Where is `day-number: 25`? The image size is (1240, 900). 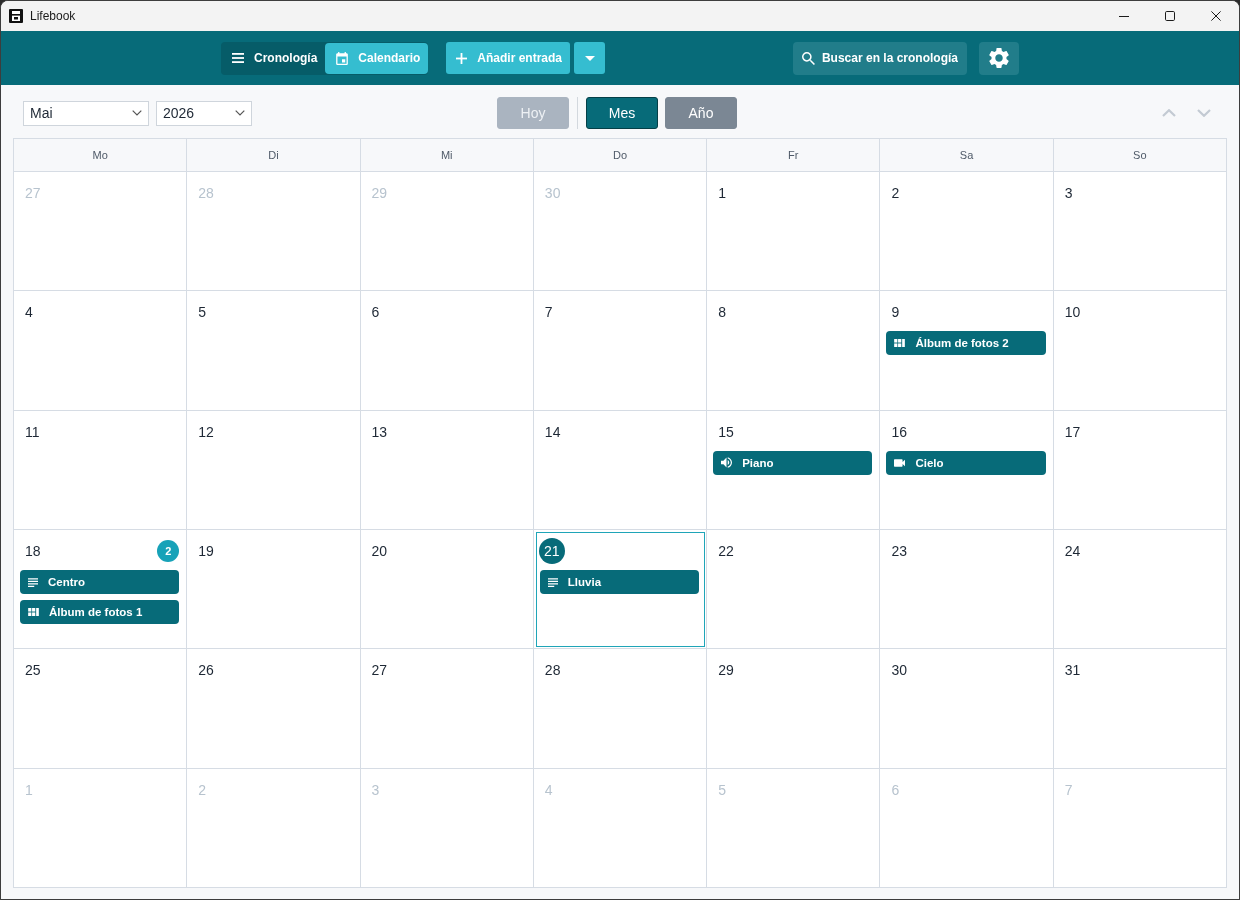
day-number: 25 is located at coordinates (33, 671).